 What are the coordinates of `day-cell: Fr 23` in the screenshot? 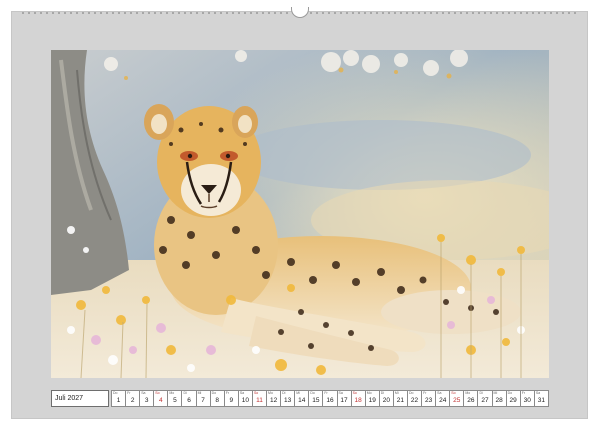 It's located at (428, 398).